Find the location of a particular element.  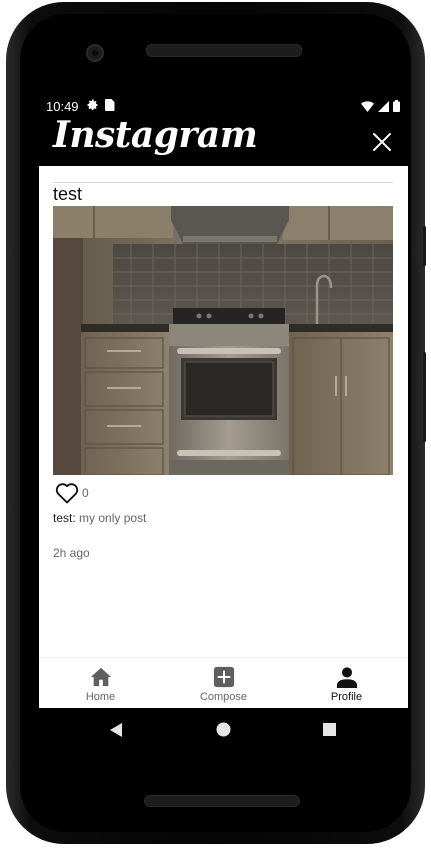

side-button-lower is located at coordinates (424, 397).